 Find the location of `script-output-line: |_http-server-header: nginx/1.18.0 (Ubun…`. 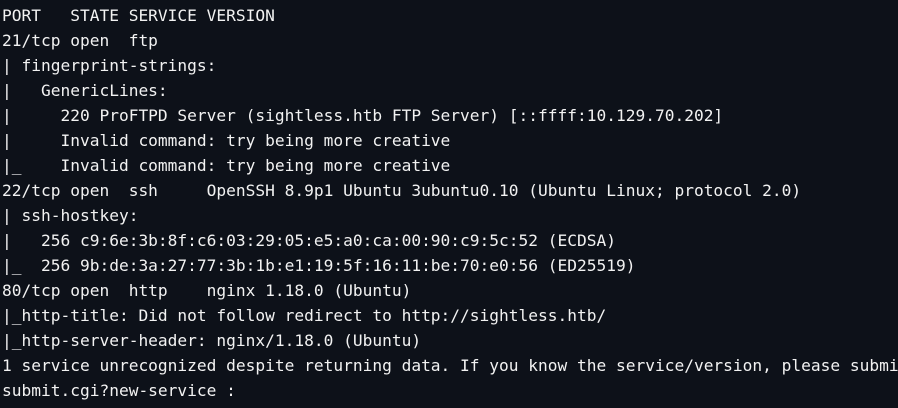

script-output-line: |_http-server-header: nginx/1.18.0 (Ubun… is located at coordinates (212, 340).